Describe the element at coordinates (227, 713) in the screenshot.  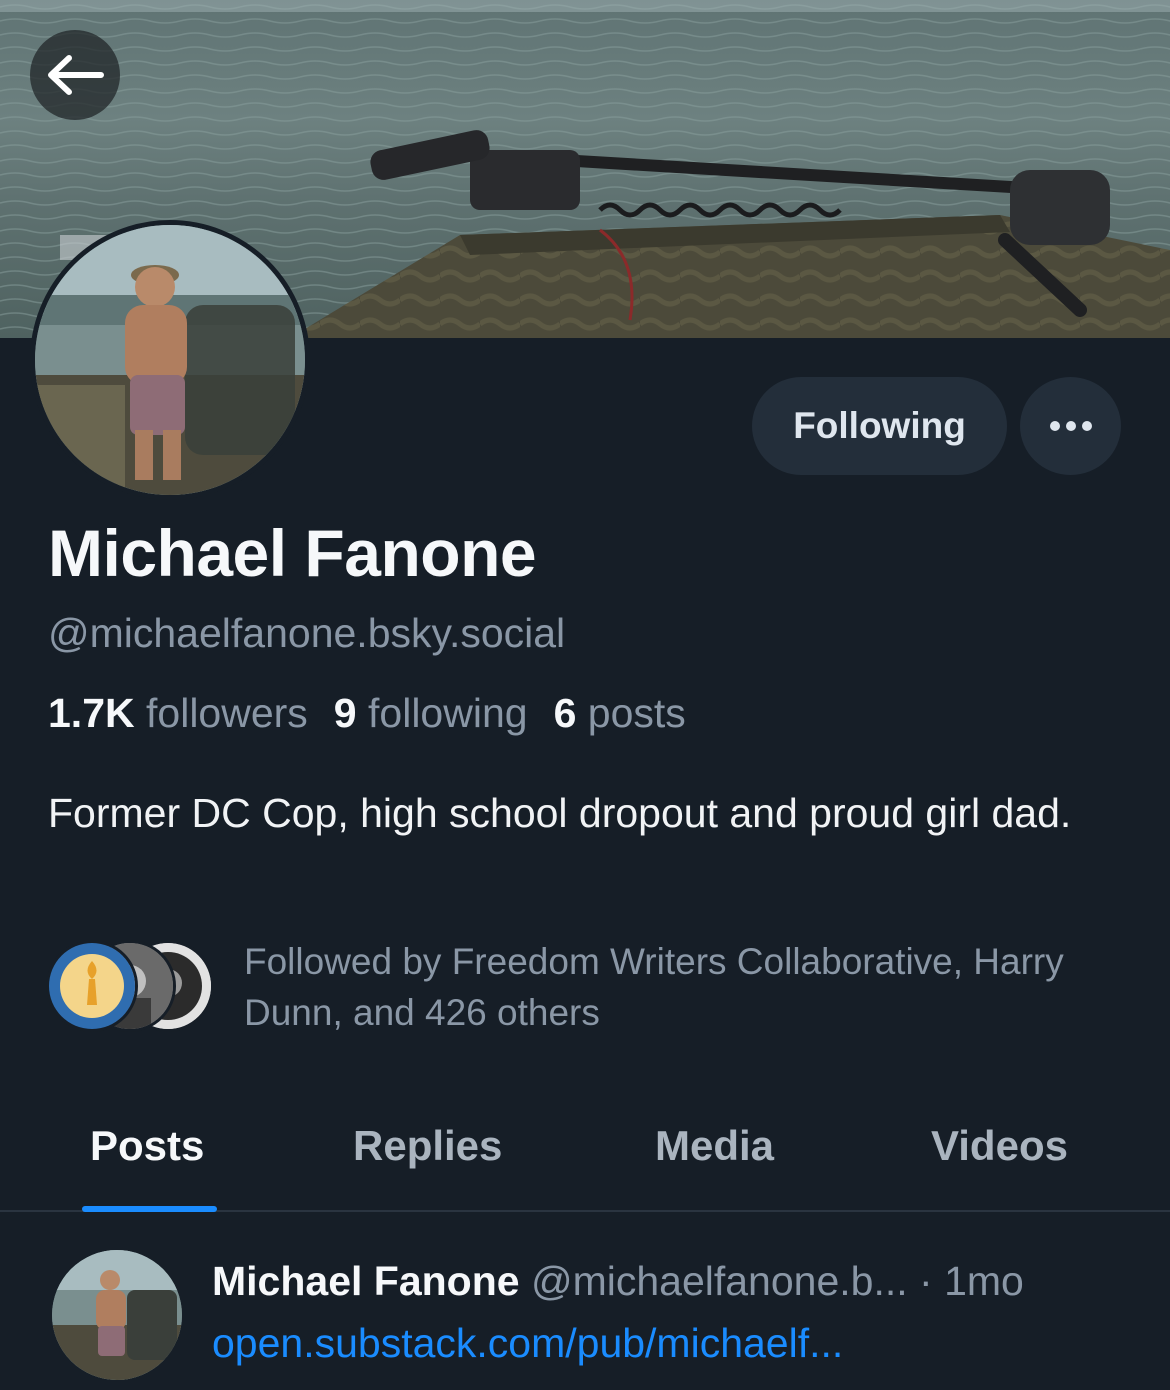
I see `followers-label: followers` at that location.